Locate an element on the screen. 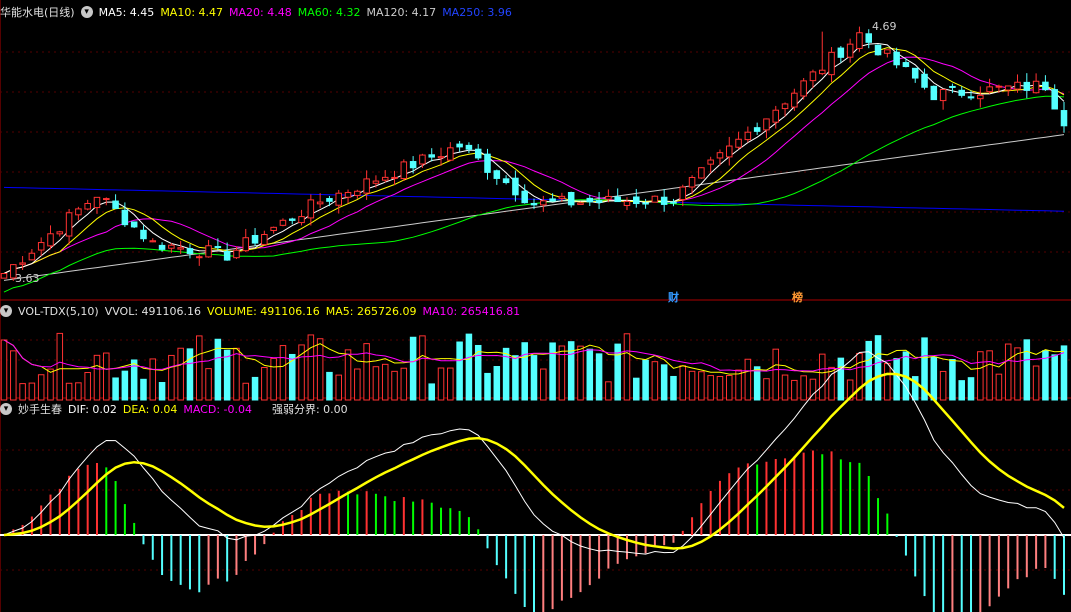 Image resolution: width=1071 pixels, height=612 pixels. stock-title: 华能水电(日线) is located at coordinates (37, 12).